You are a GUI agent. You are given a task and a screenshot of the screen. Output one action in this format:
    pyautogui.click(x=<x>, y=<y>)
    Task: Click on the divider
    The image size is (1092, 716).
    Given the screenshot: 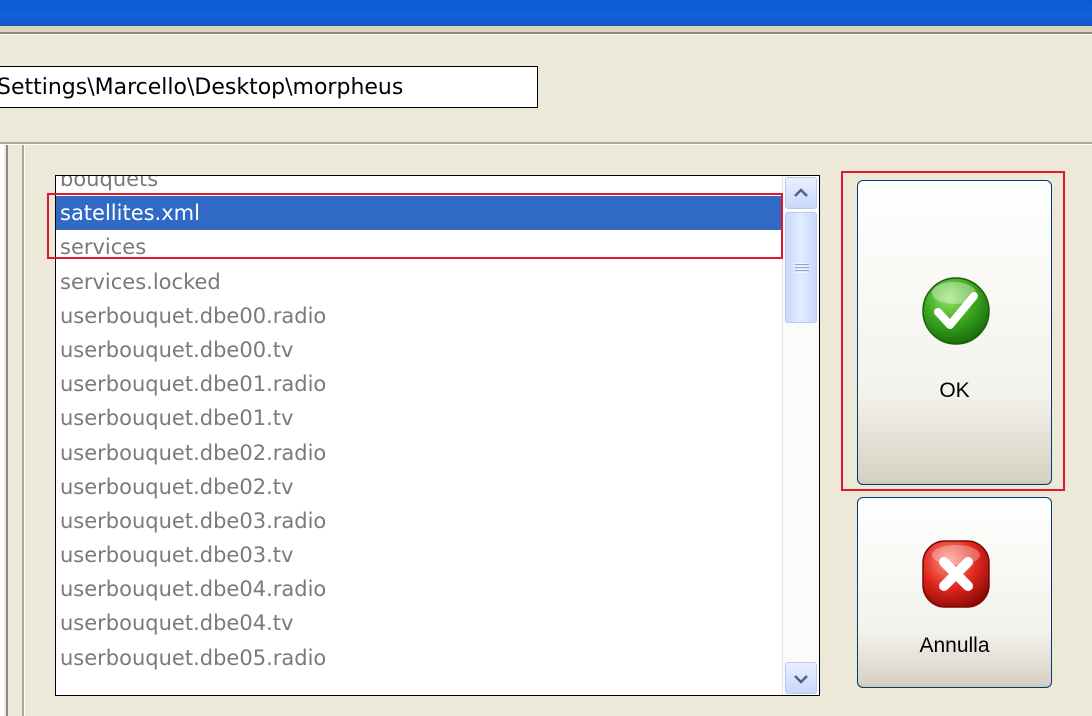 What is the action you would take?
    pyautogui.click(x=546, y=34)
    